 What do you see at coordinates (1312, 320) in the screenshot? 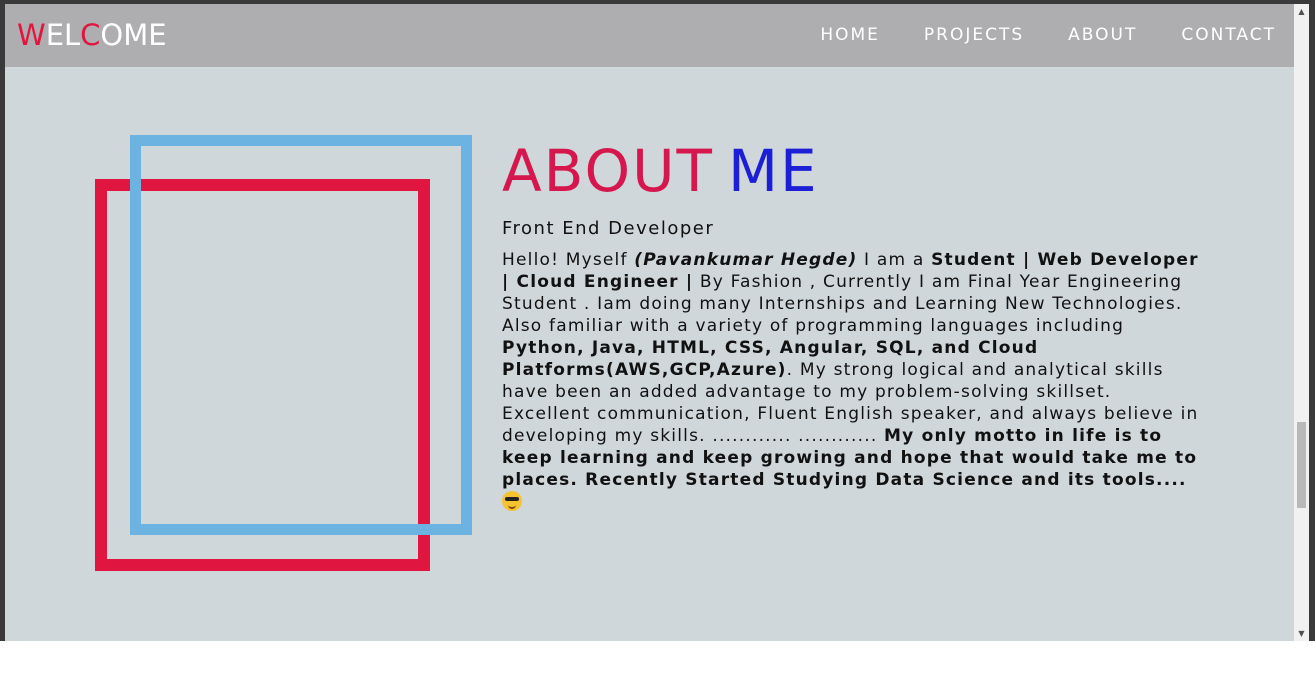
I see `window-edge` at bounding box center [1312, 320].